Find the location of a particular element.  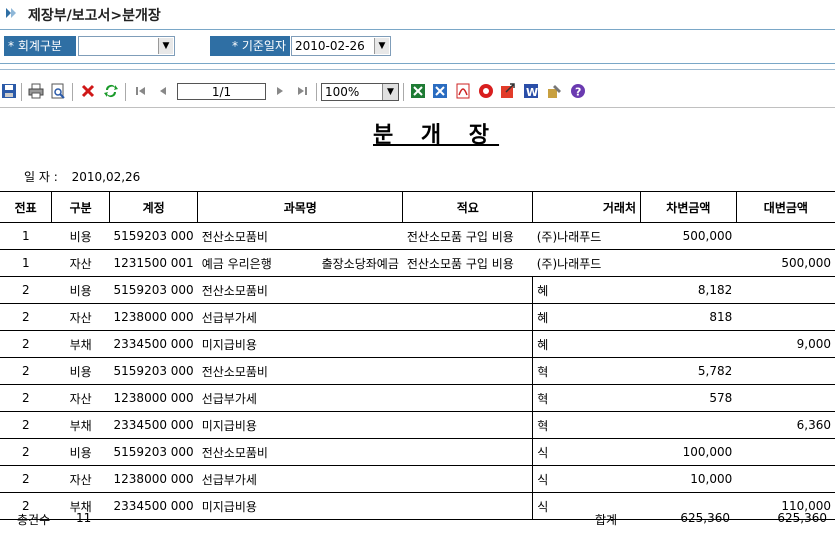

col-header: 구분 is located at coordinates (80, 207).